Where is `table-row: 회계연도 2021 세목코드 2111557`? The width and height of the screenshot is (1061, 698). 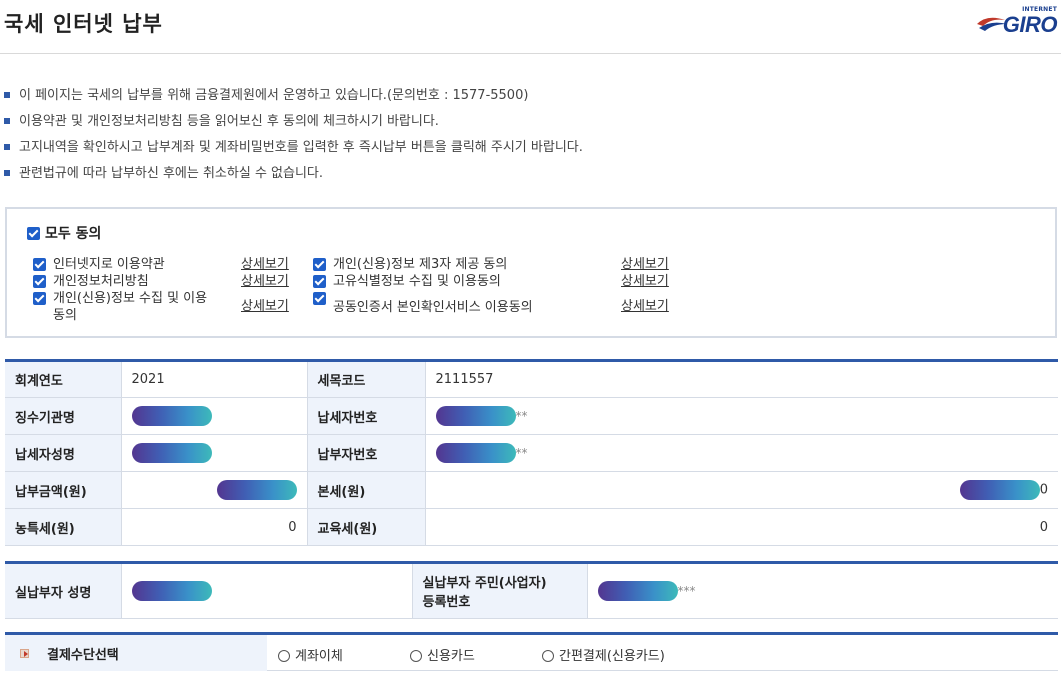 table-row: 회계연도 2021 세목코드 2111557 is located at coordinates (531, 379).